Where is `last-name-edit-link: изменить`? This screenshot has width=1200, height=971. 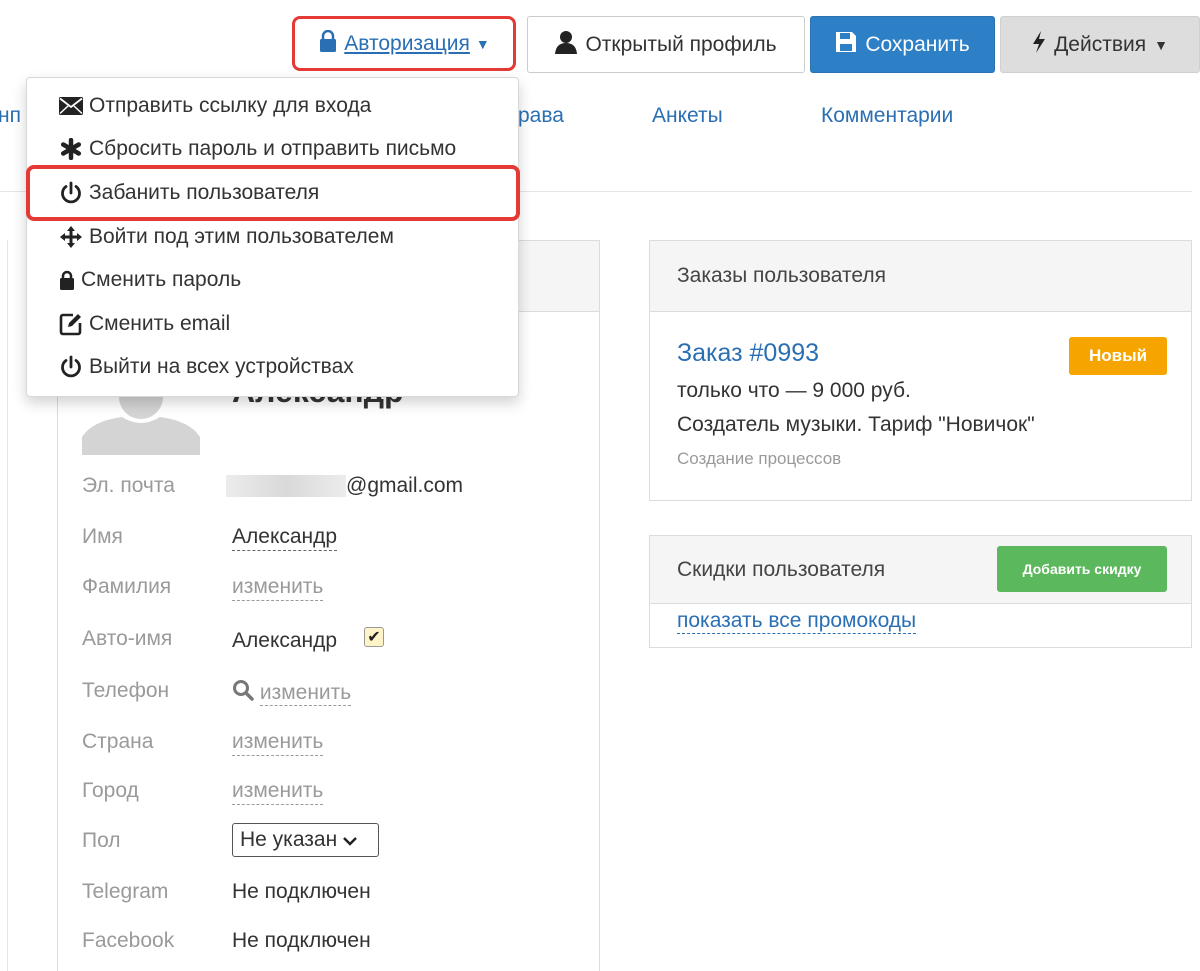
last-name-edit-link: изменить is located at coordinates (278, 588).